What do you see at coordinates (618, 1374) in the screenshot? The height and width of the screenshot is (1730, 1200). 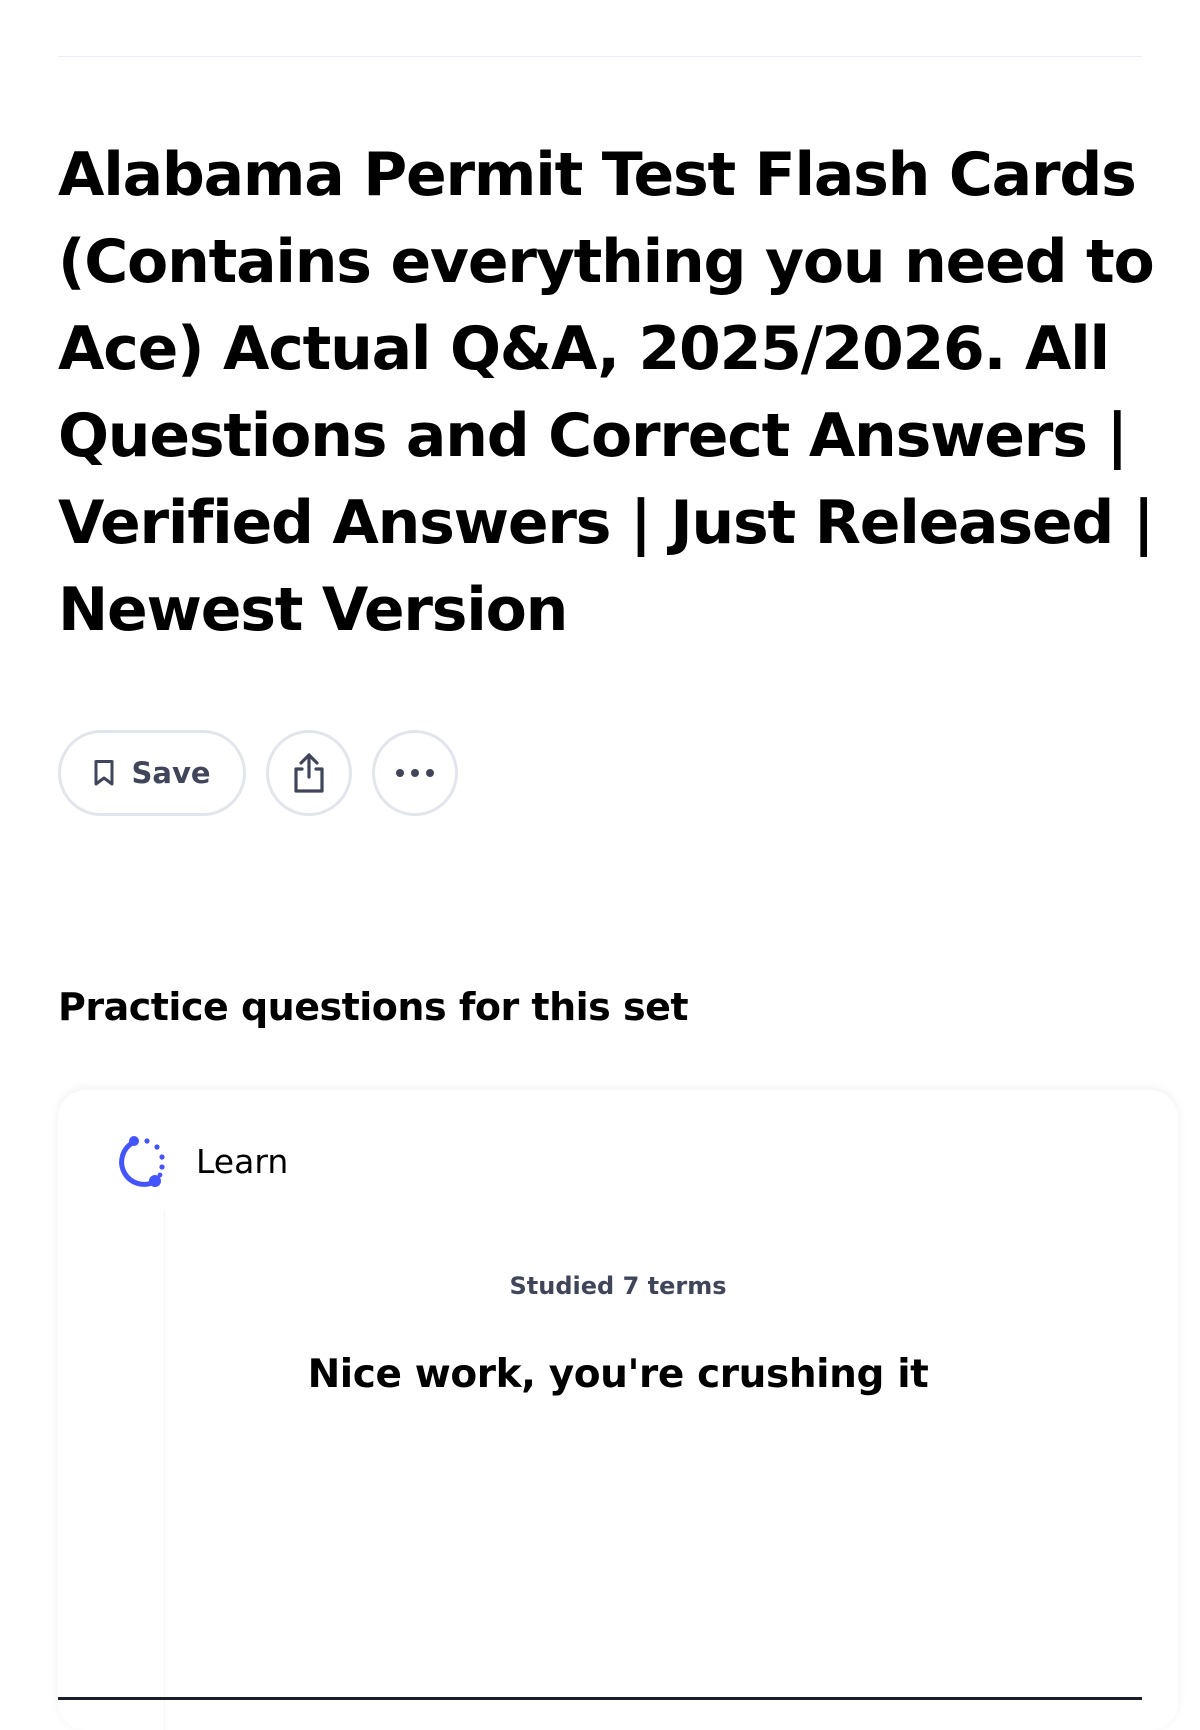 I see `encouragement-message: Nice work, you're crushing it` at bounding box center [618, 1374].